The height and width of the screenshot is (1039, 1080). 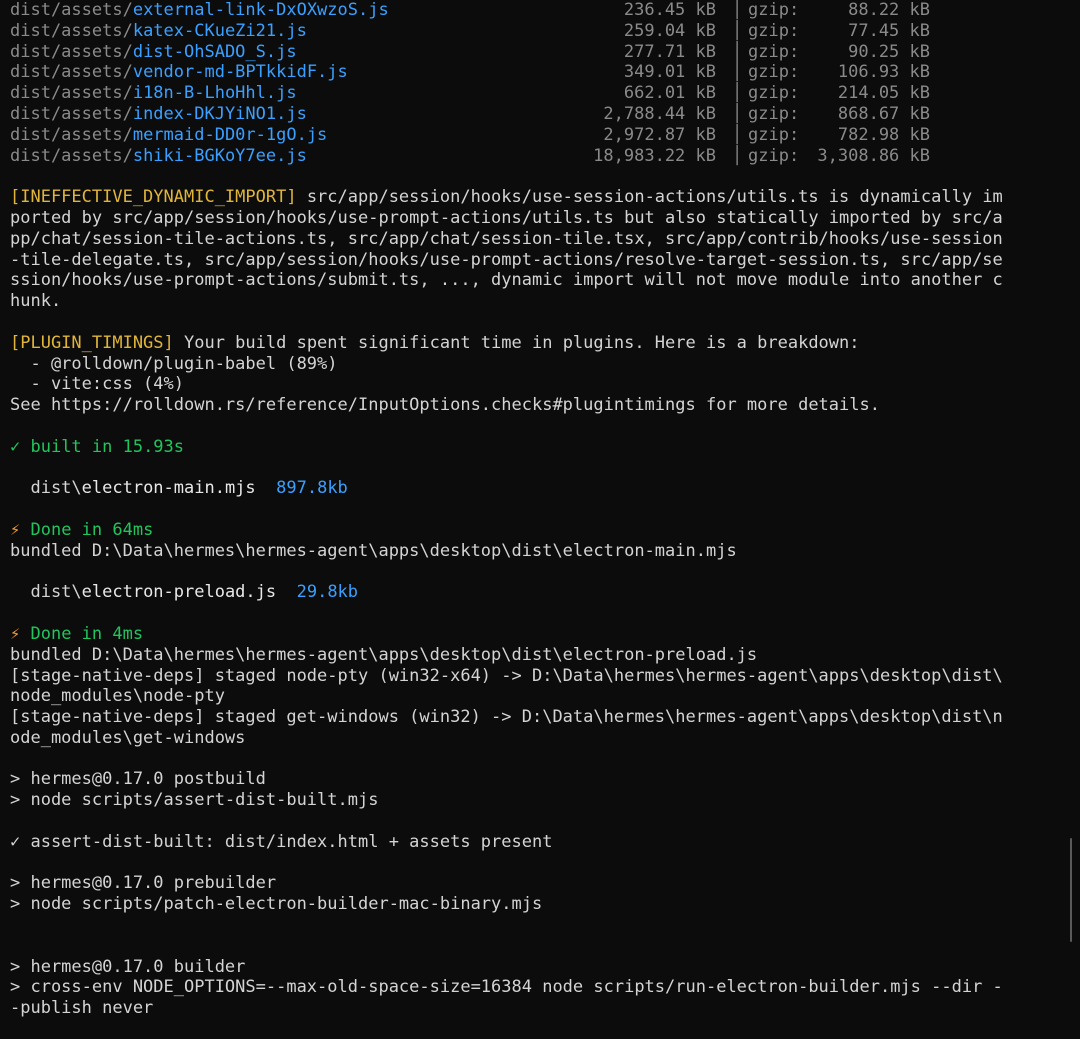 What do you see at coordinates (327, 592) in the screenshot?
I see `electron-preload-size: 29.8kb` at bounding box center [327, 592].